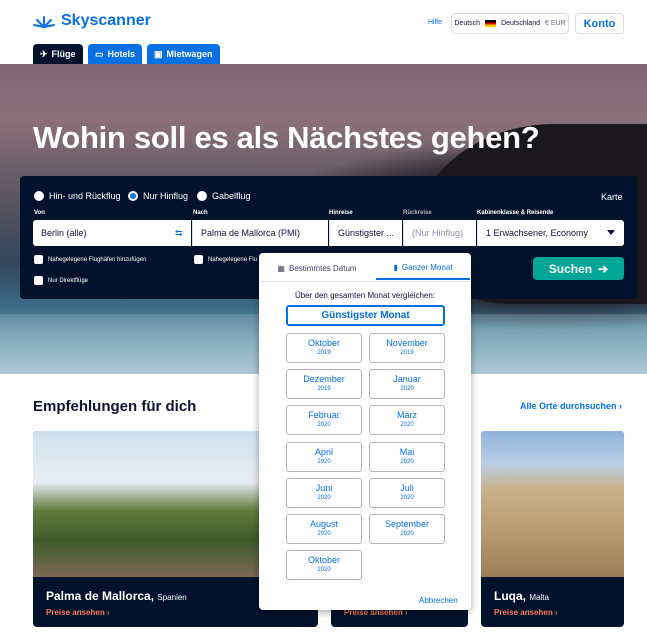  What do you see at coordinates (189, 54) in the screenshot?
I see `tab-car-rental-label: Mietwagen` at bounding box center [189, 54].